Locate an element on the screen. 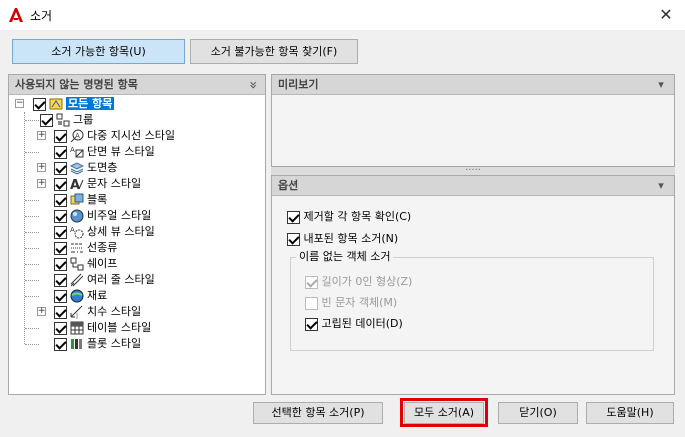  tree-item: 선종류 is located at coordinates (85, 248).